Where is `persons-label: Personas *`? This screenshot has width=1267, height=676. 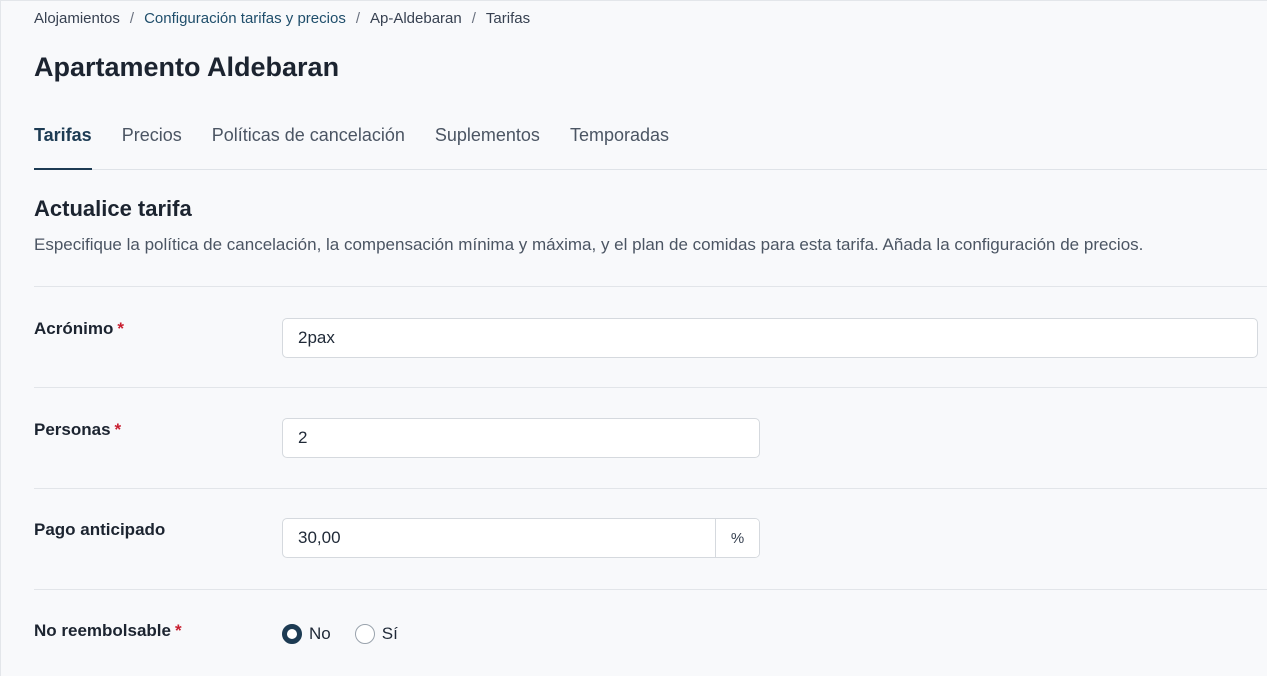
persons-label: Personas * is located at coordinates (77, 430).